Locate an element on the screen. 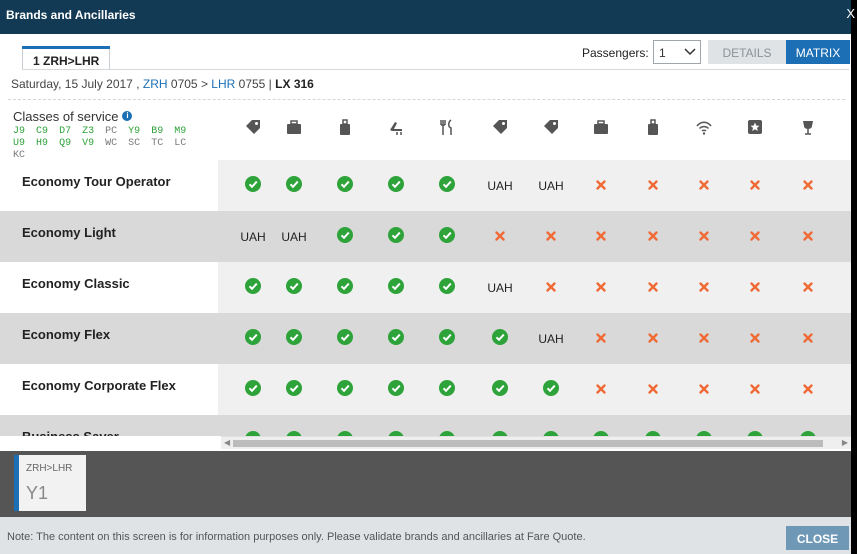 The width and height of the screenshot is (857, 554). route-arrow: > is located at coordinates (204, 84).